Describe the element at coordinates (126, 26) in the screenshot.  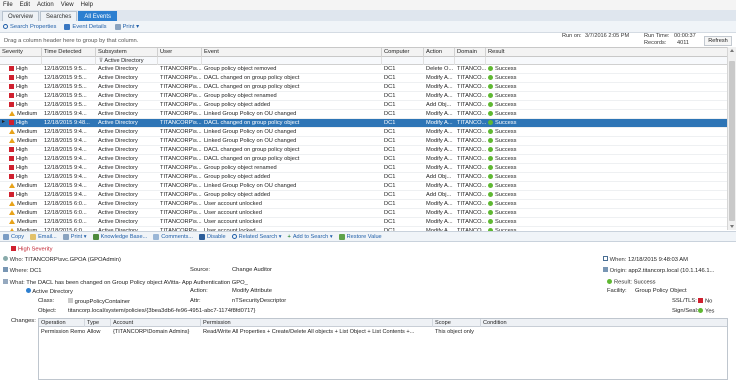
I see `print-button: Print ▾` at that location.